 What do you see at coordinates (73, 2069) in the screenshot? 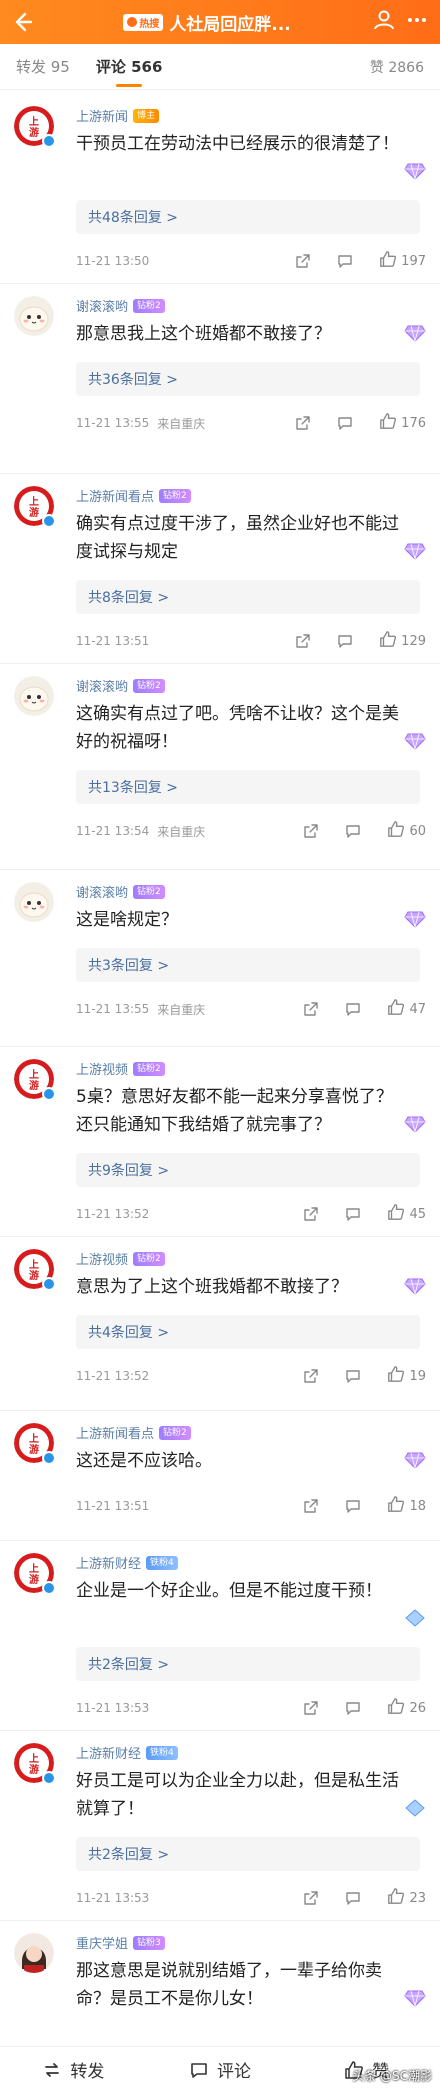
I see `repost-button: 转发` at bounding box center [73, 2069].